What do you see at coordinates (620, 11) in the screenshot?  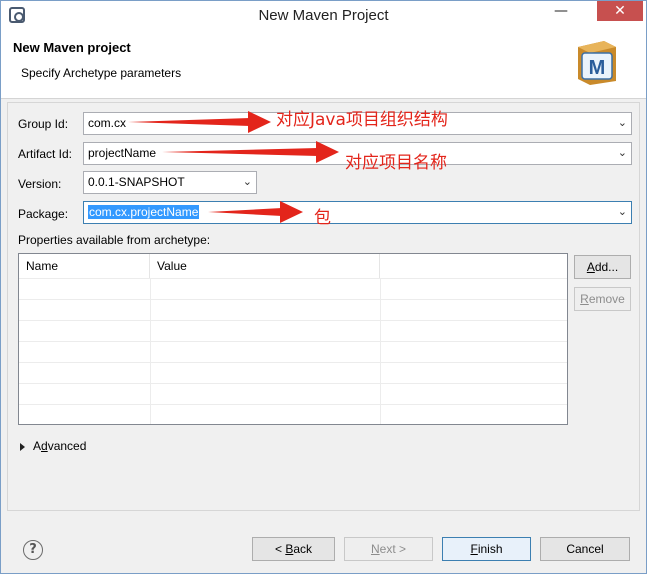 I see `close-button: ✕` at bounding box center [620, 11].